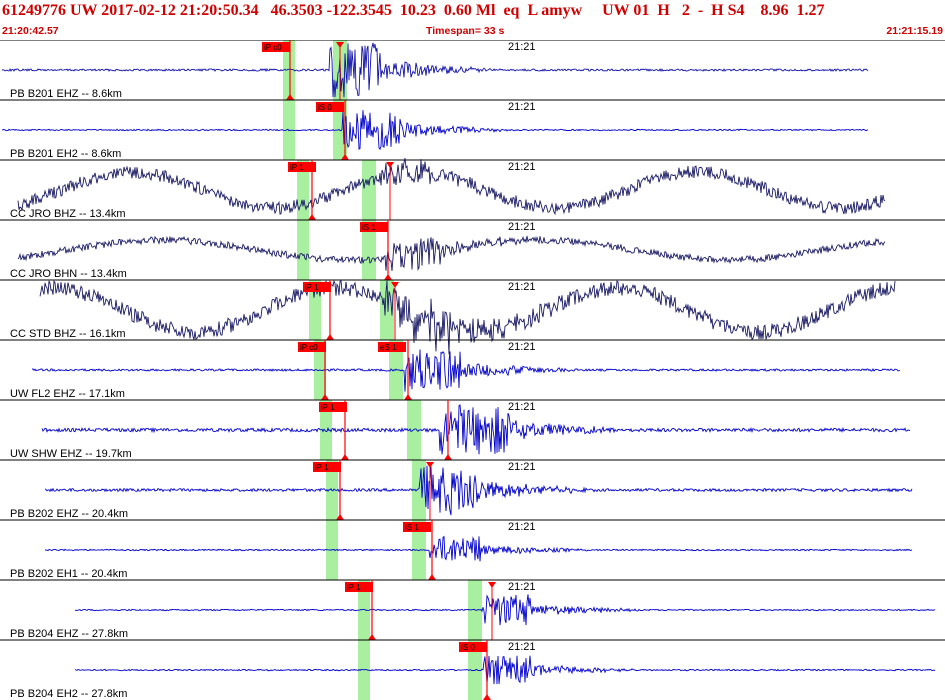 Image resolution: width=945 pixels, height=700 pixels. Describe the element at coordinates (68, 214) in the screenshot. I see `station-label: CC JRO BHZ -- 13.4km` at that location.